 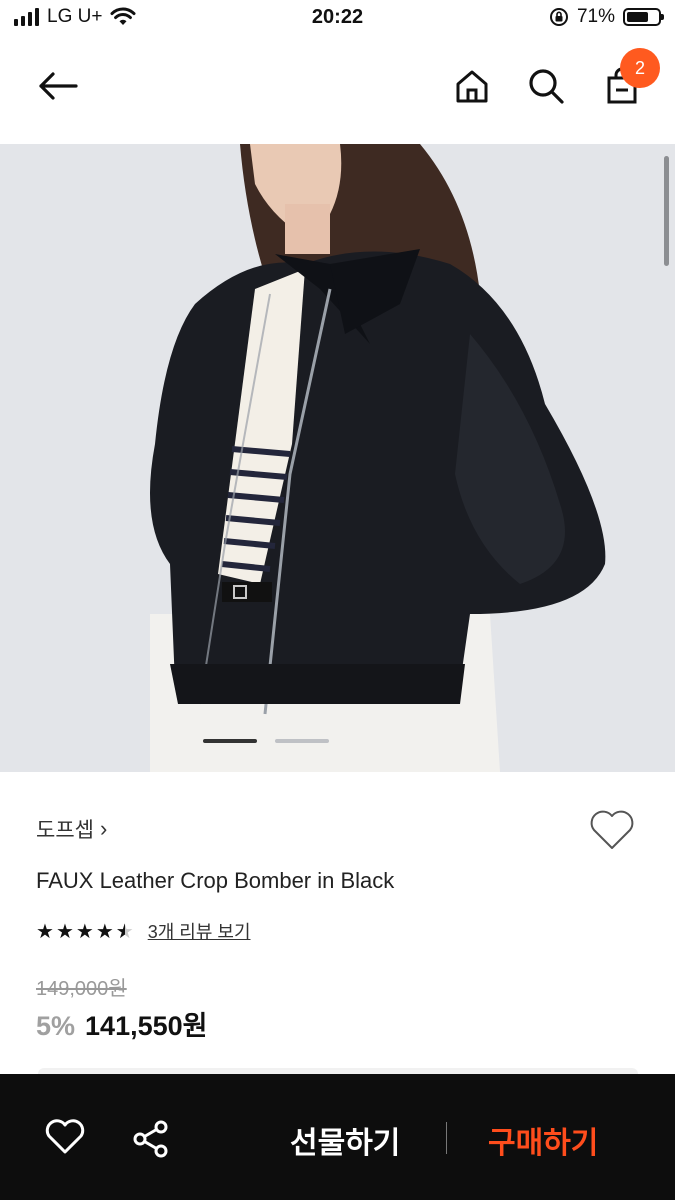 What do you see at coordinates (595, 16) in the screenshot?
I see `battery-percent: 71%` at bounding box center [595, 16].